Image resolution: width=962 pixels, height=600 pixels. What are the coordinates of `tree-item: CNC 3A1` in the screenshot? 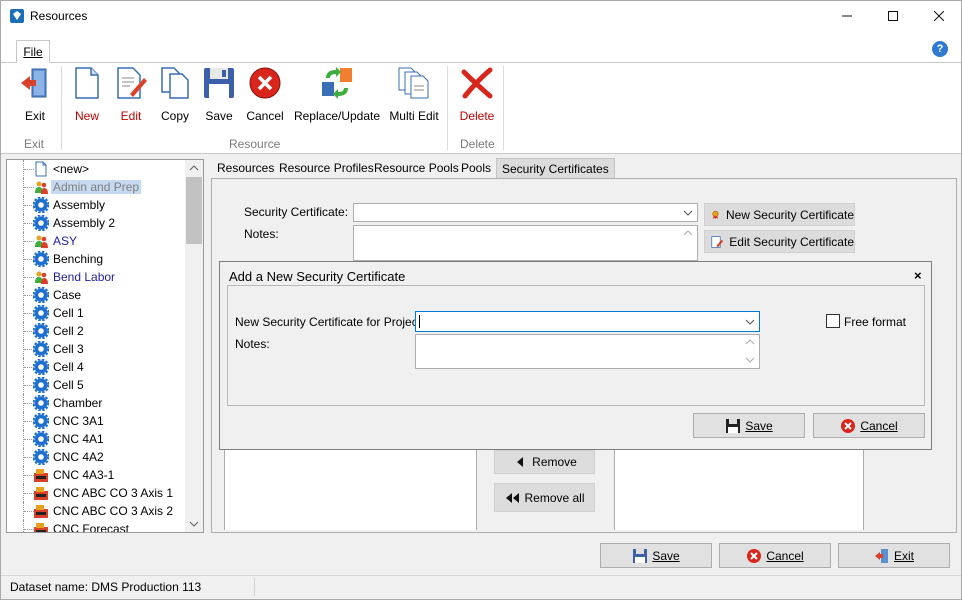 It's located at (97, 421).